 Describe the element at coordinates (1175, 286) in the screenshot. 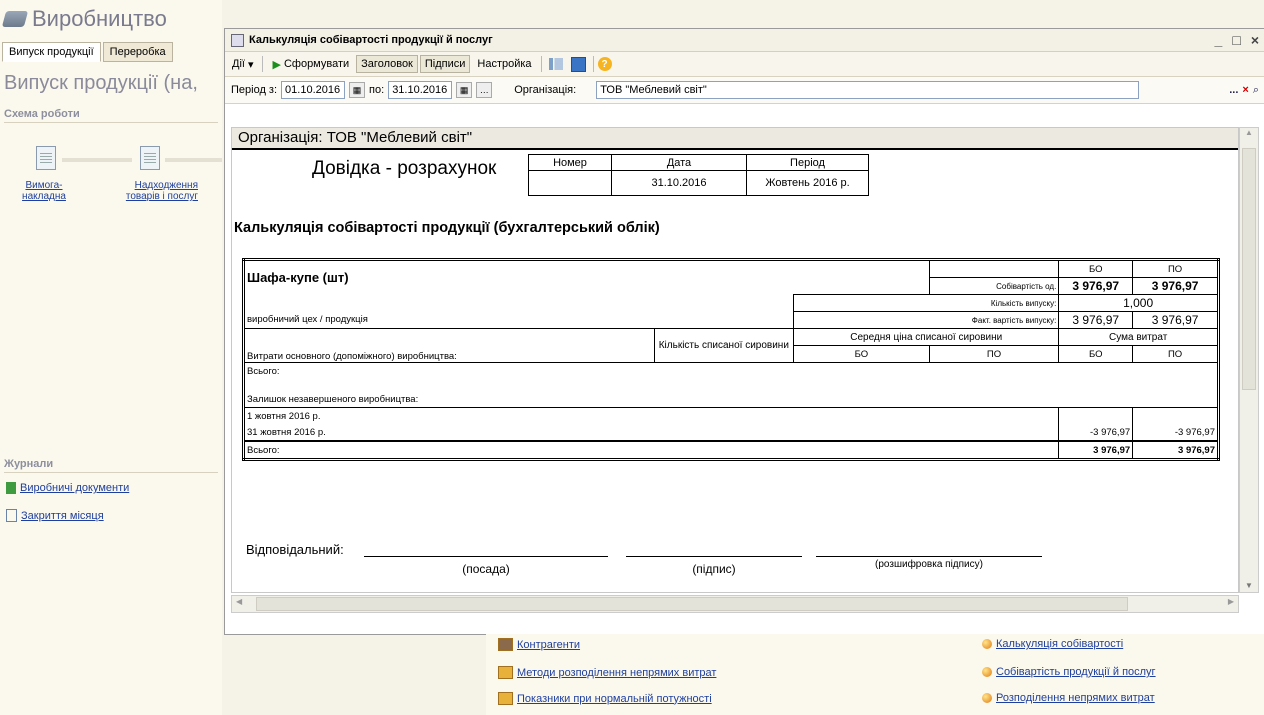

I see `unit-cost-po: 3 976,97` at that location.